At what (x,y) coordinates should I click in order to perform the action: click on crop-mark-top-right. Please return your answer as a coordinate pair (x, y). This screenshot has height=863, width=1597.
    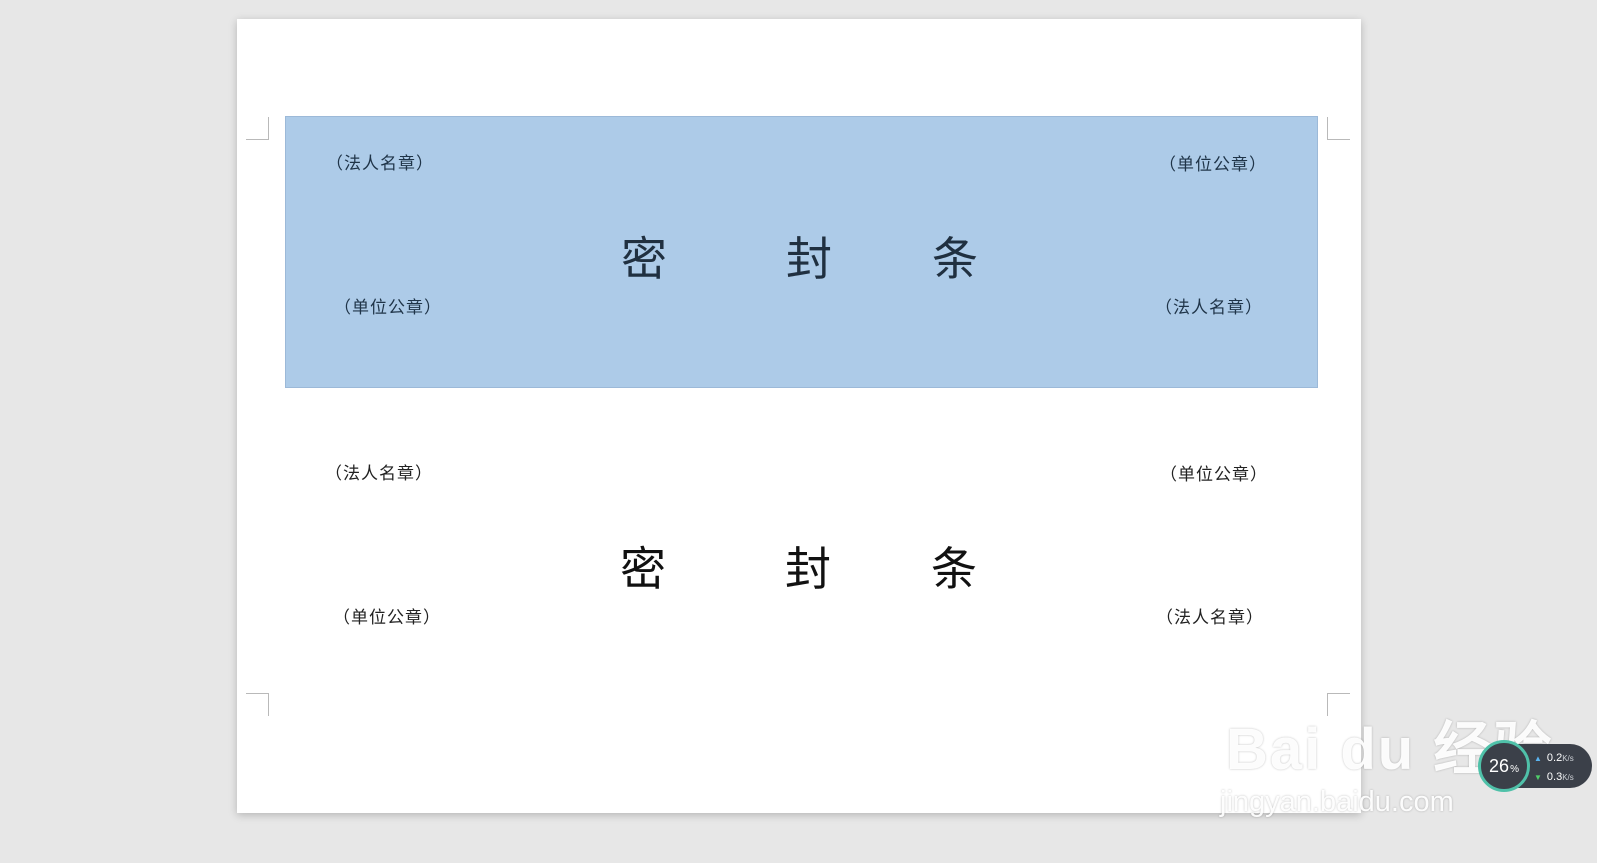
    Looking at the image, I should click on (1338, 128).